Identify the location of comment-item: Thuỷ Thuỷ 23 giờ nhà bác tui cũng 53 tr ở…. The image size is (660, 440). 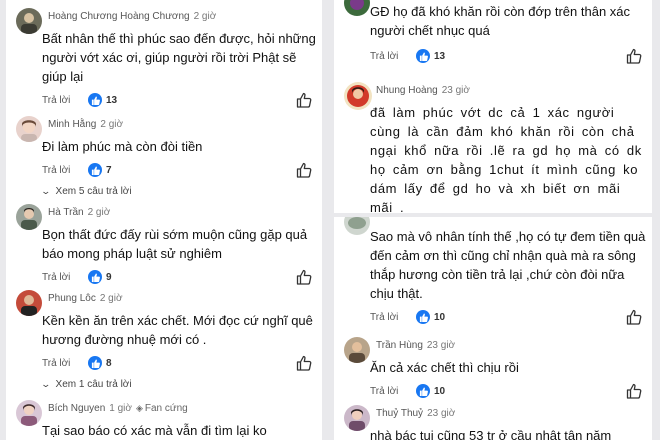
(495, 422).